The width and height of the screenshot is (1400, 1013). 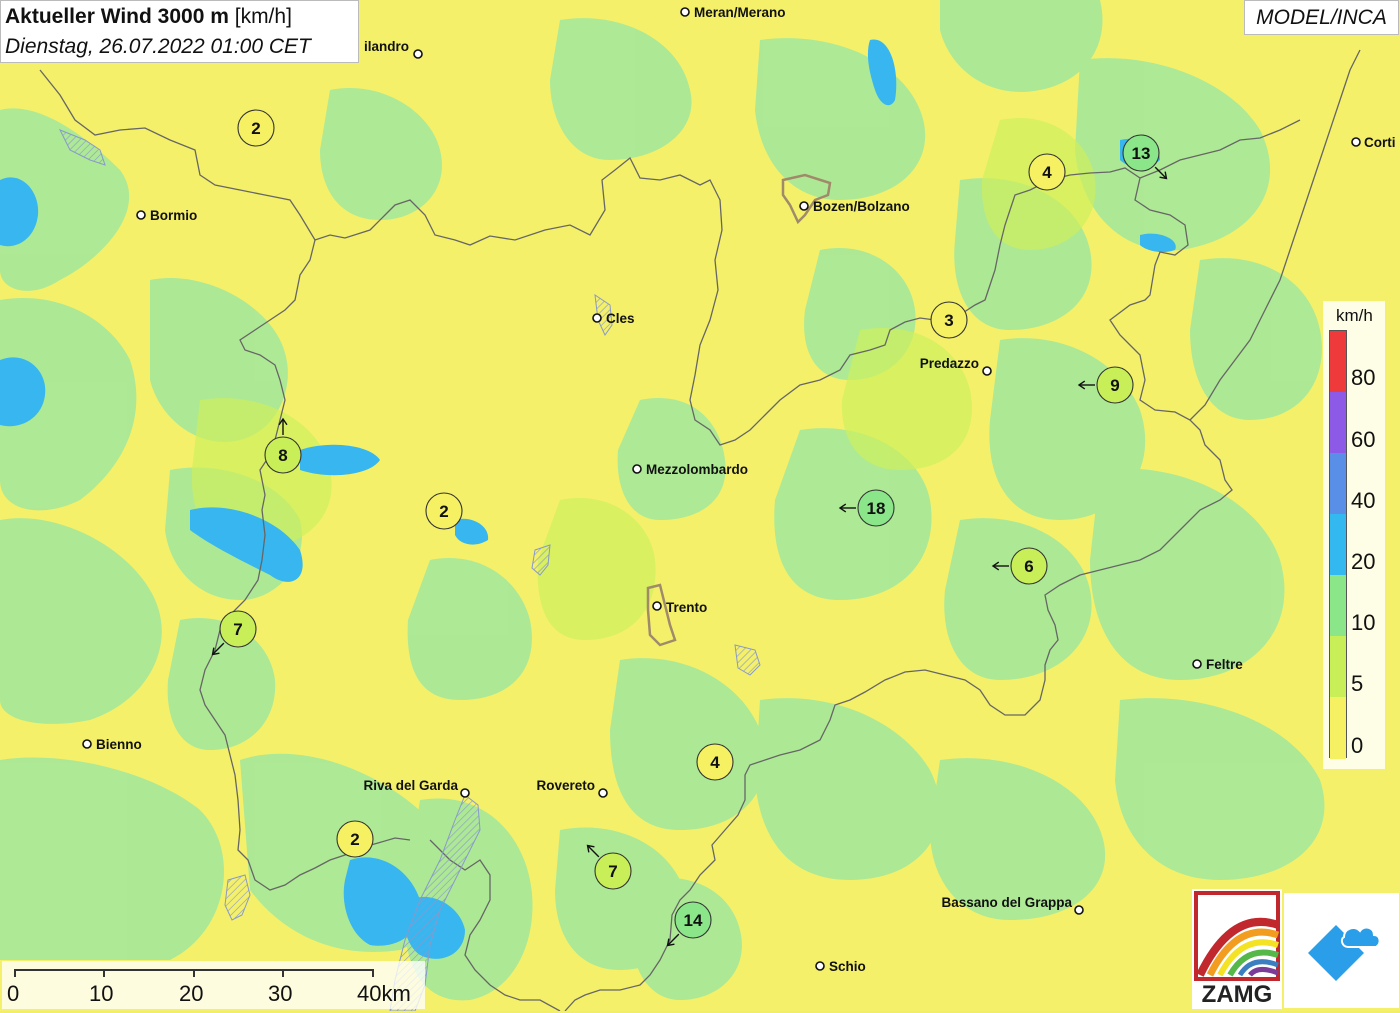 What do you see at coordinates (1338, 361) in the screenshot?
I see `legend-seg-80-plus` at bounding box center [1338, 361].